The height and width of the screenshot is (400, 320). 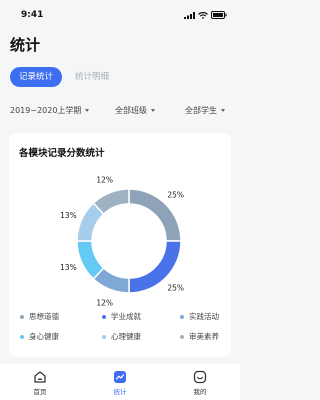 I want to click on legend-label: 思想道德, so click(x=44, y=316).